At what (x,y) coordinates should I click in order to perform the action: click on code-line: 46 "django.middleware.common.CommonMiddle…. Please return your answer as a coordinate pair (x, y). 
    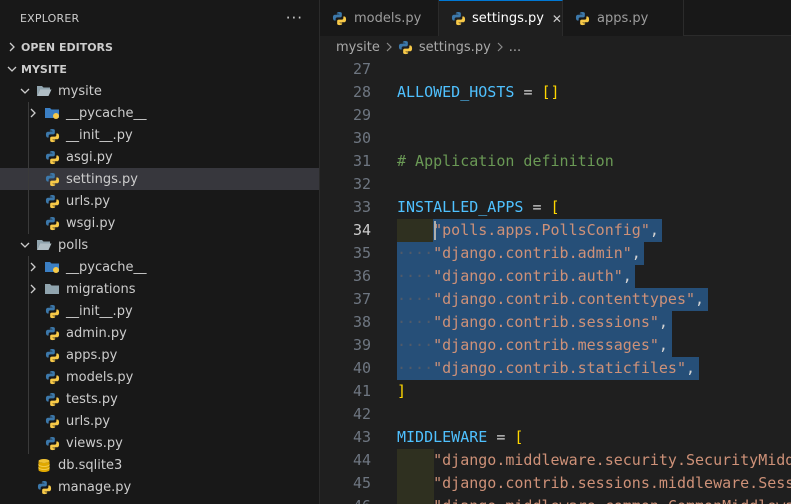
    Looking at the image, I should click on (555, 499).